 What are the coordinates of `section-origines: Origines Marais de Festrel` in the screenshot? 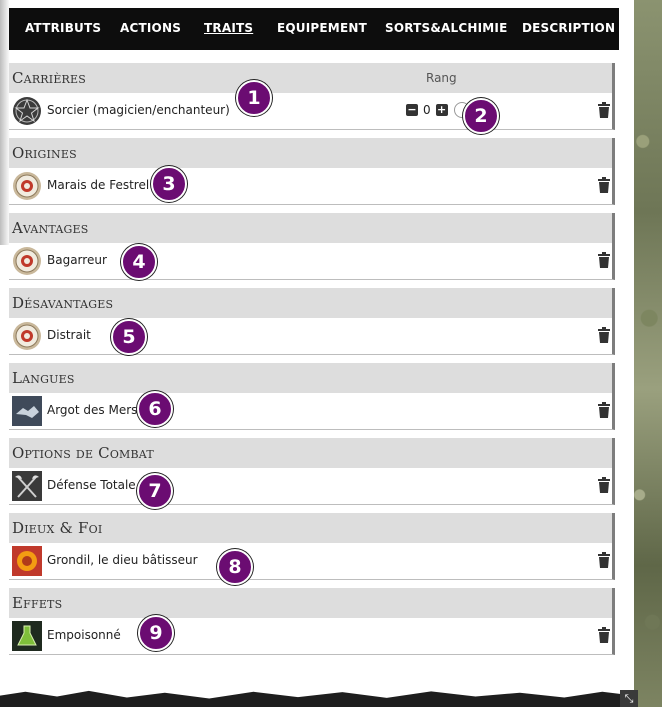 It's located at (312, 171).